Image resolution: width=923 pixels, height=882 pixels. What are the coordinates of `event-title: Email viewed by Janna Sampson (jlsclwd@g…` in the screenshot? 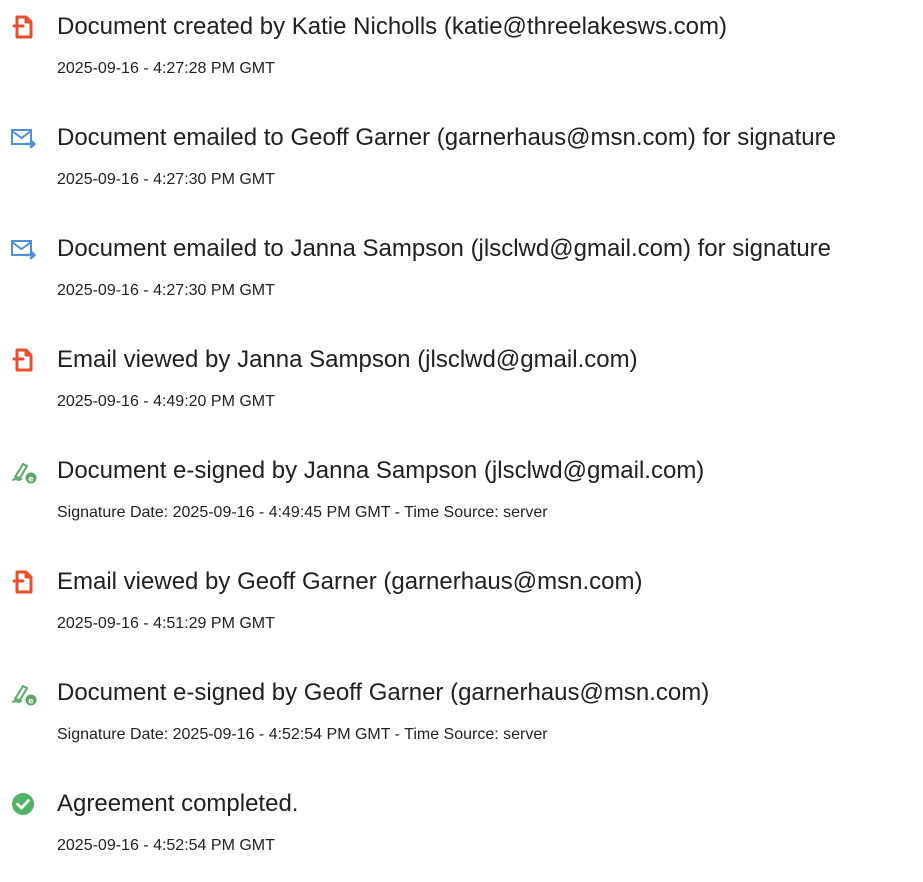 It's located at (347, 359).